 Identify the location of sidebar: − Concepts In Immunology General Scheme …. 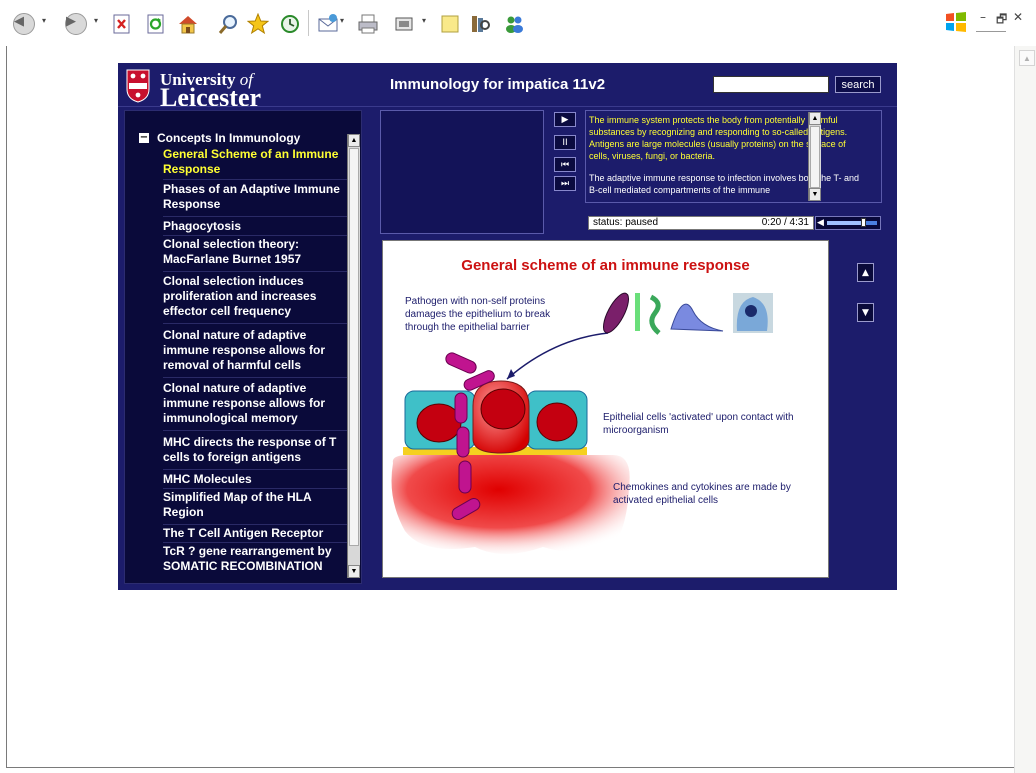
(243, 347).